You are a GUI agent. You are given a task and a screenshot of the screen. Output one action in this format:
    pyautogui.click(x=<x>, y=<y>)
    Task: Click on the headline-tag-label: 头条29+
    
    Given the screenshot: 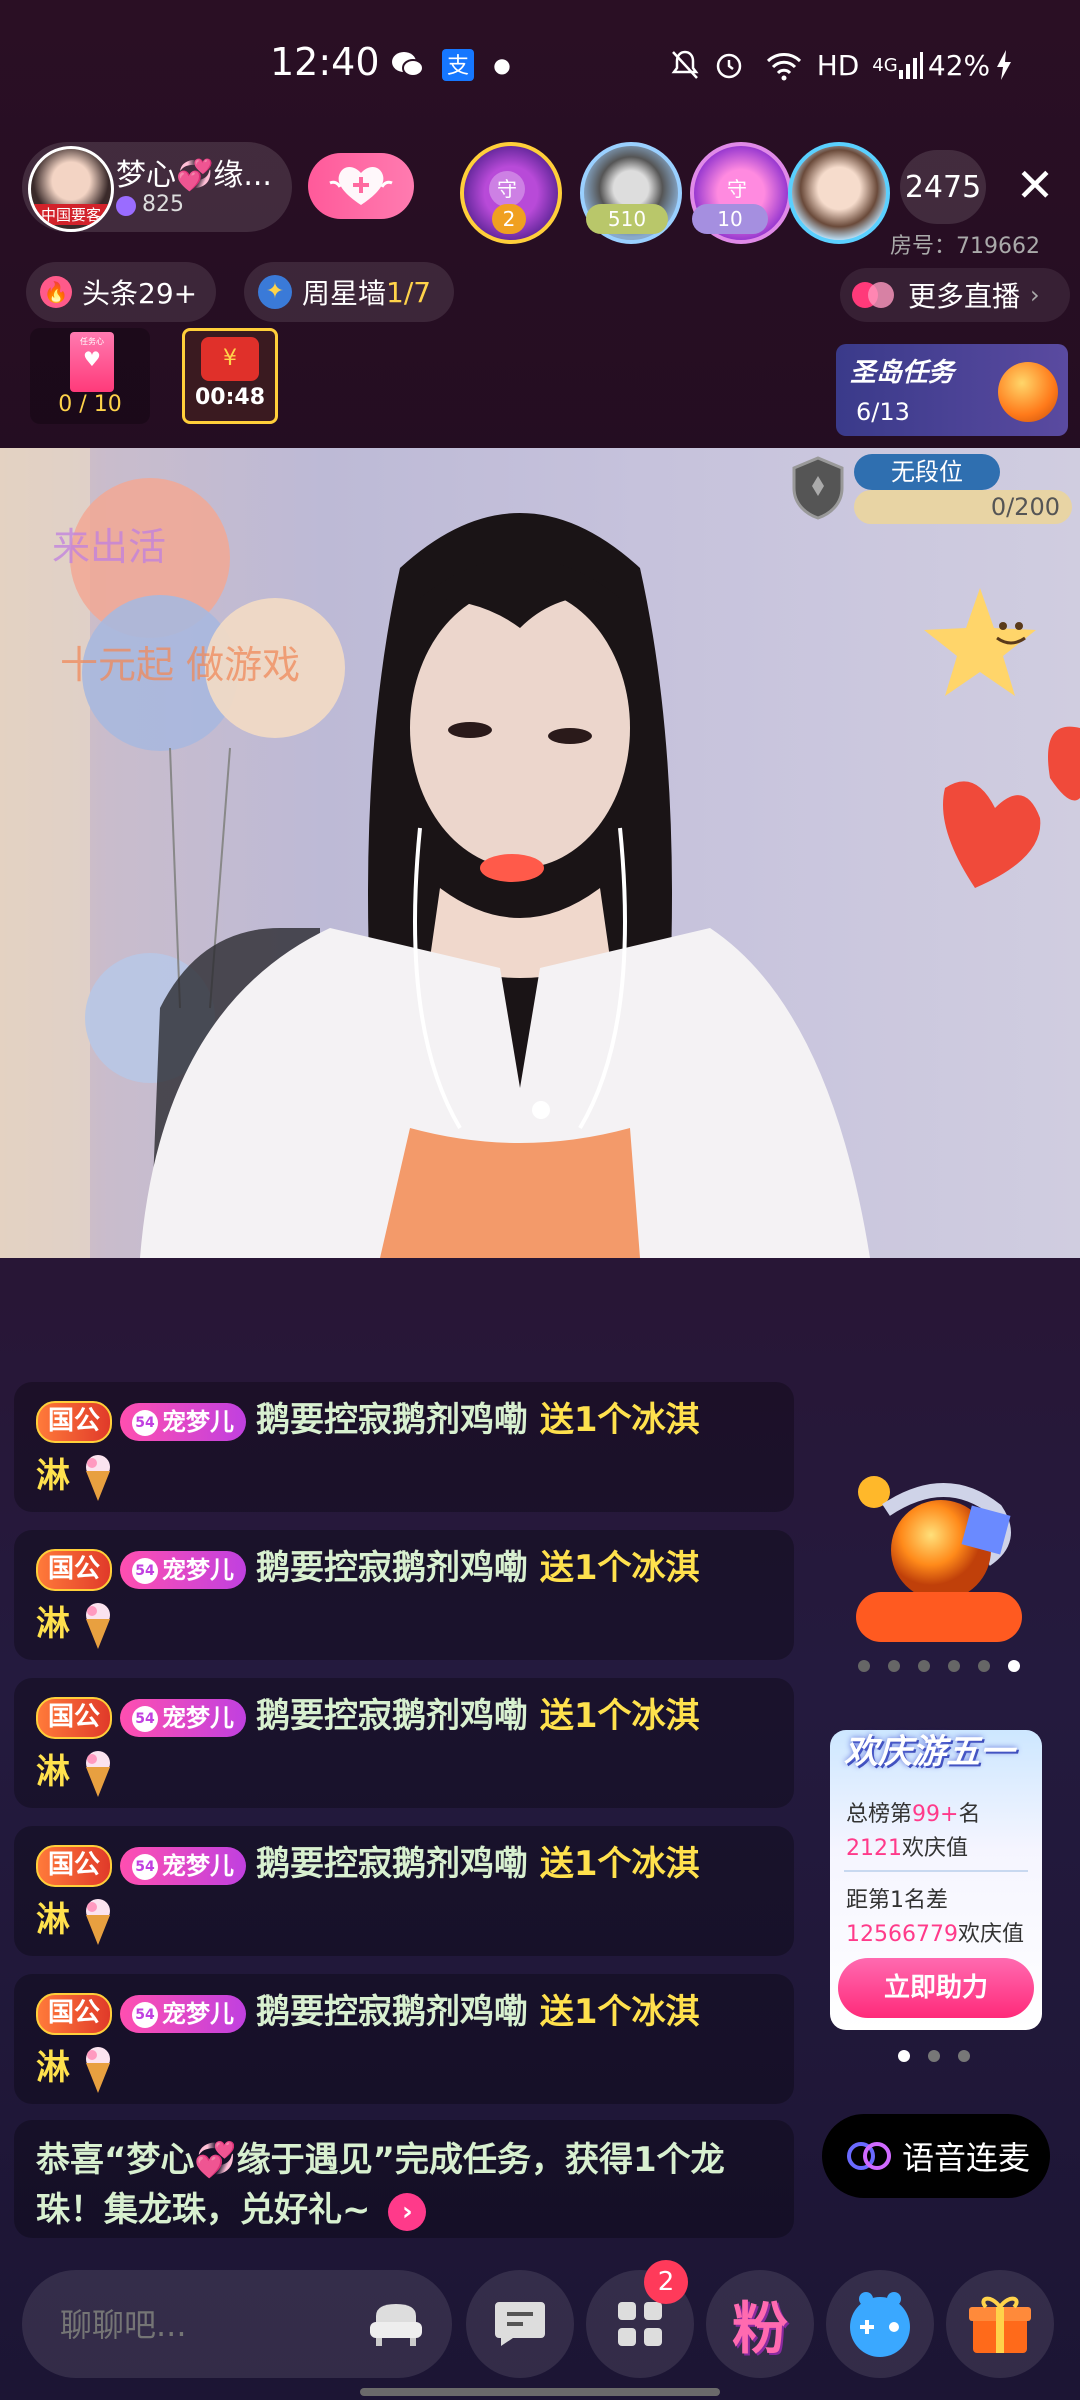 What is the action you would take?
    pyautogui.click(x=140, y=293)
    